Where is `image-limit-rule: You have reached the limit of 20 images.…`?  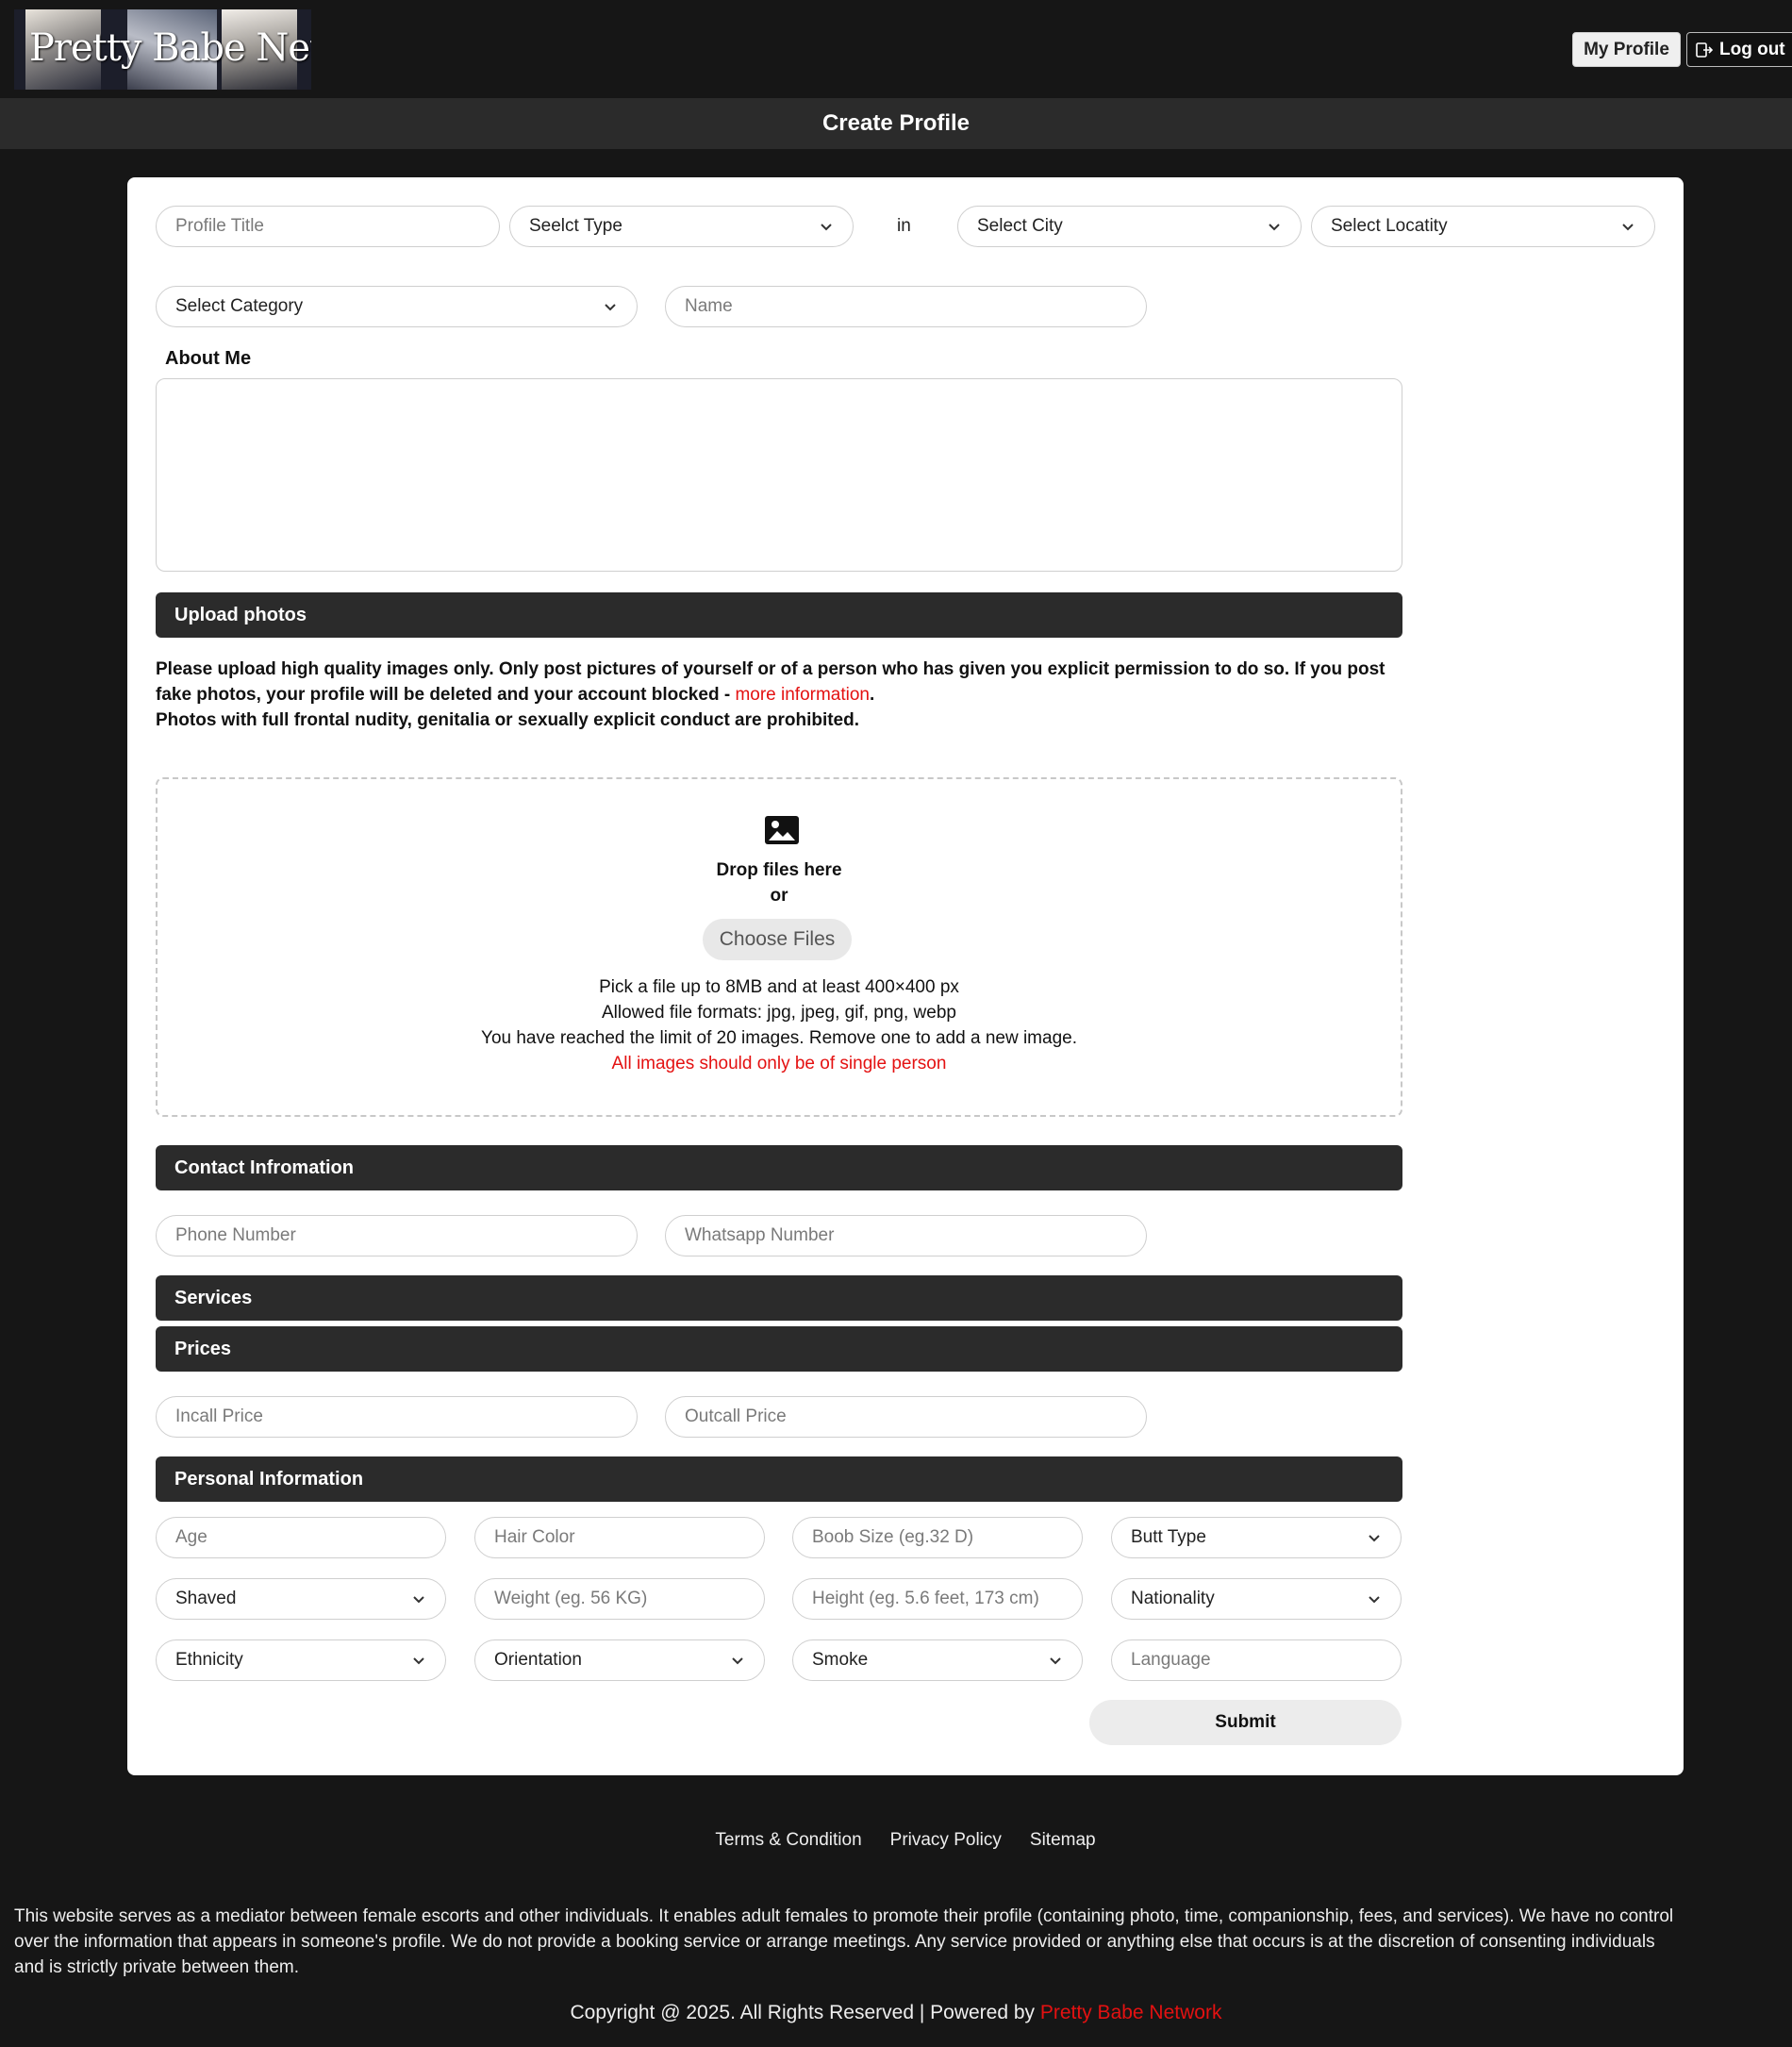
image-limit-rule: You have reached the limit of 20 images.… is located at coordinates (779, 1038).